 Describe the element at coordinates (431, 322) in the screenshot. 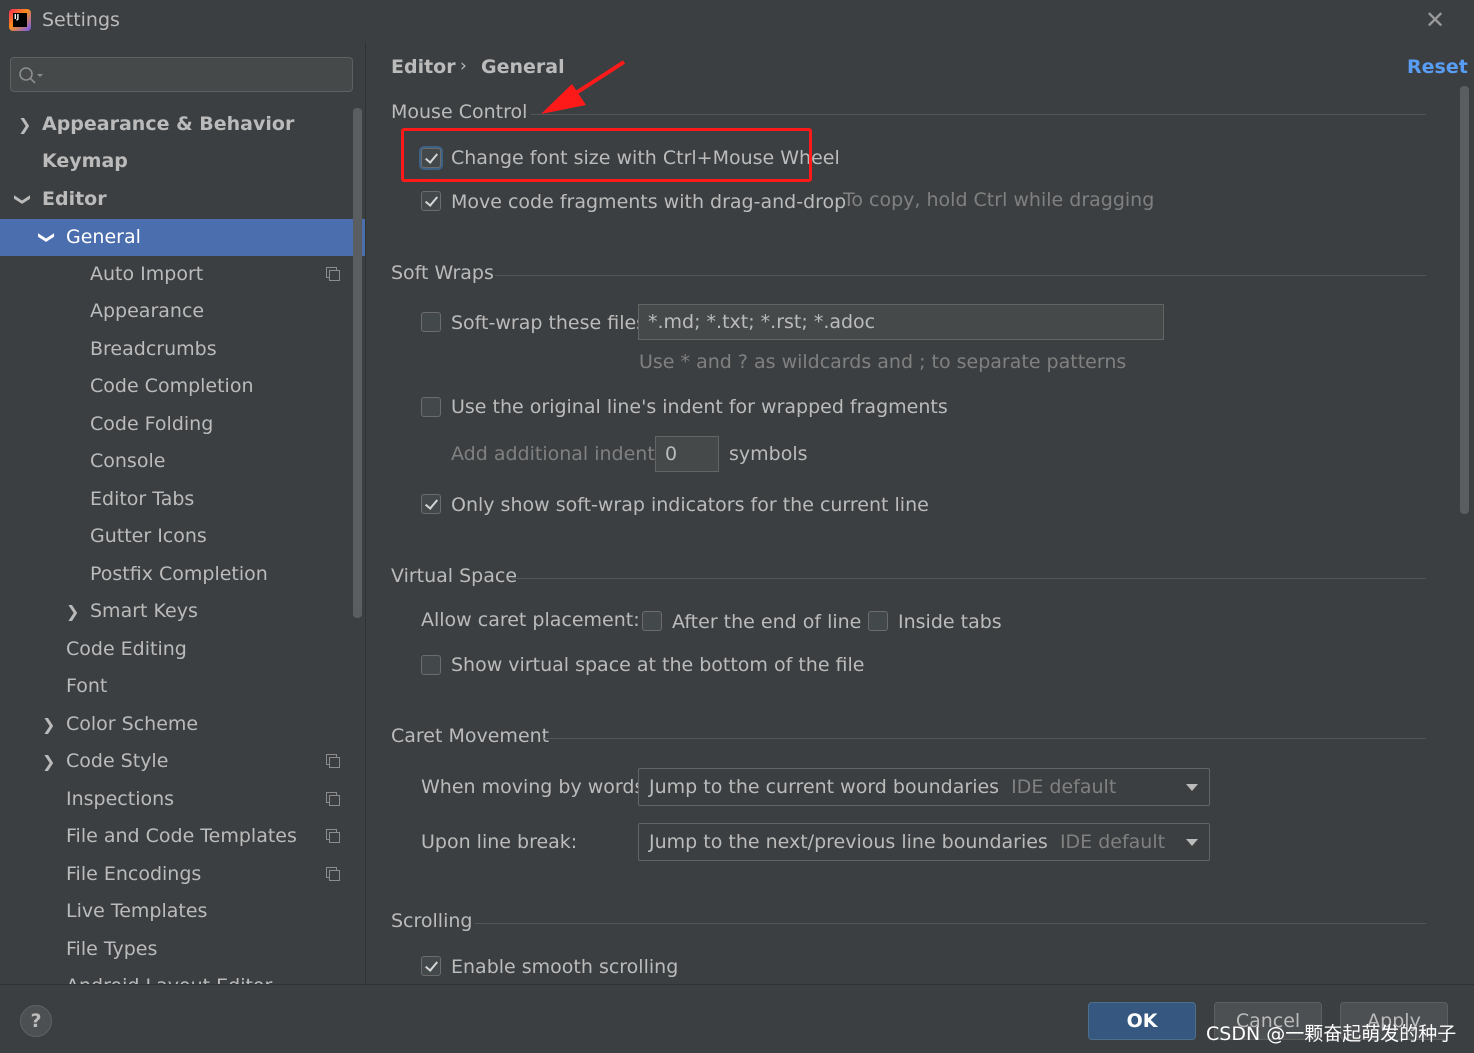

I see `soft-wrap-files-checkbox` at that location.